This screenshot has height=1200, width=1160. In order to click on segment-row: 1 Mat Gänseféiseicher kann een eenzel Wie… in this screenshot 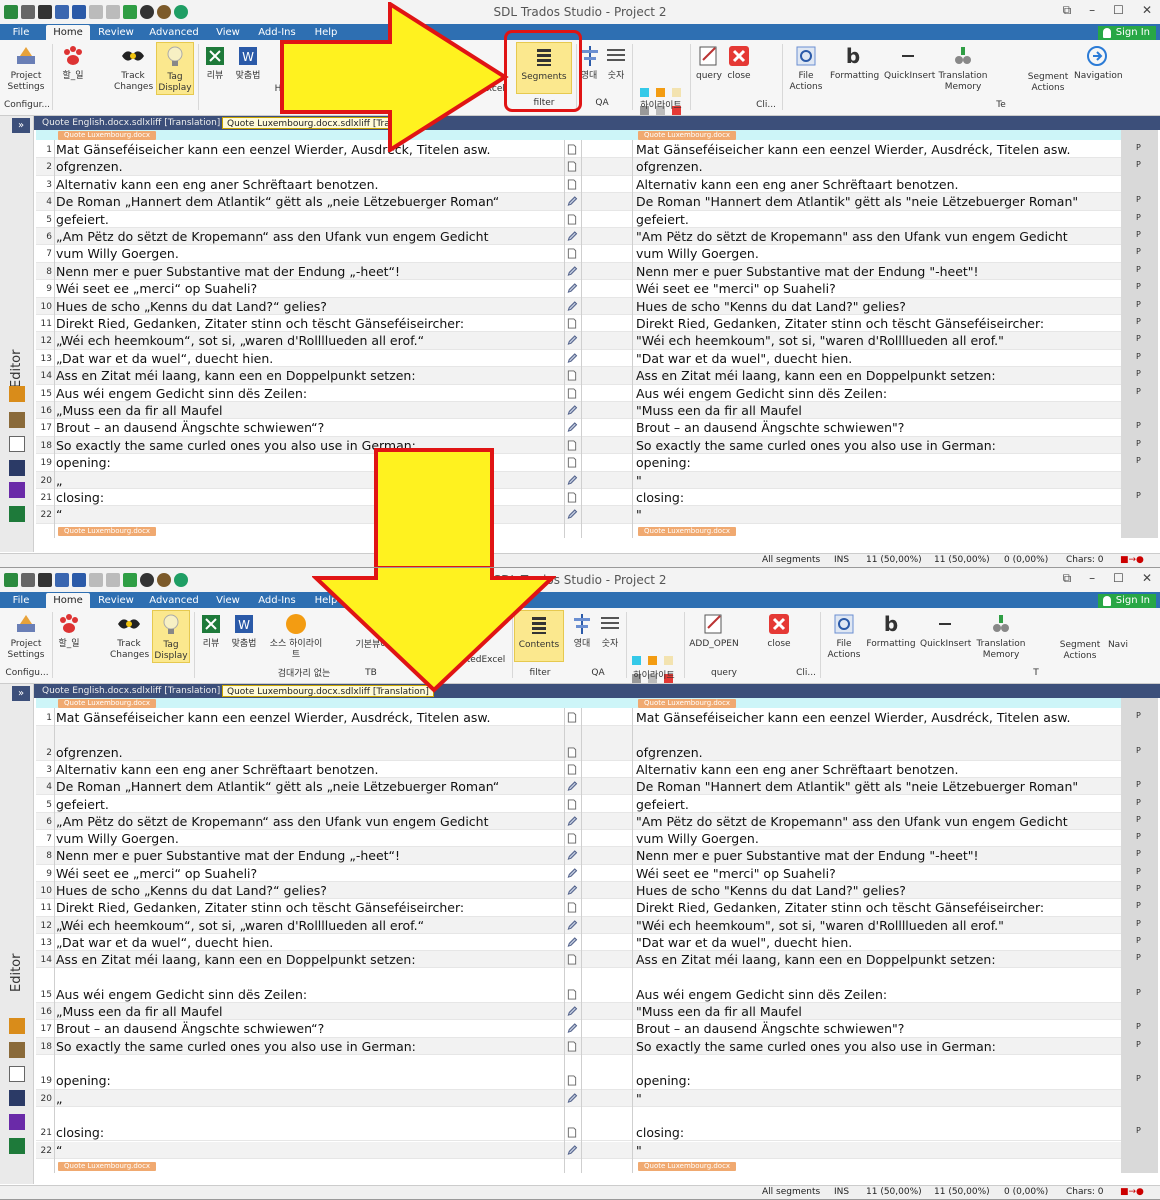, I will do `click(588, 718)`.